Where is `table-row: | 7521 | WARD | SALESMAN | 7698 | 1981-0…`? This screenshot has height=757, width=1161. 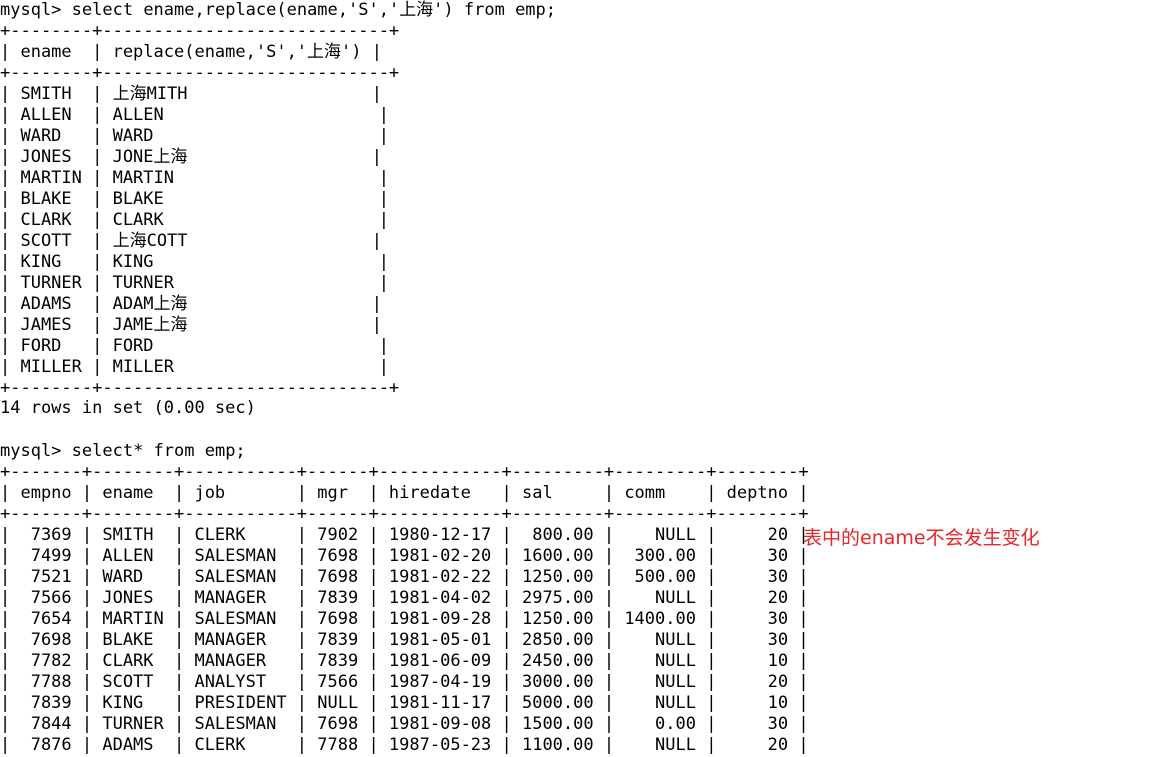
table-row: | 7521 | WARD | SALESMAN | 7698 | 1981-0… is located at coordinates (404, 577).